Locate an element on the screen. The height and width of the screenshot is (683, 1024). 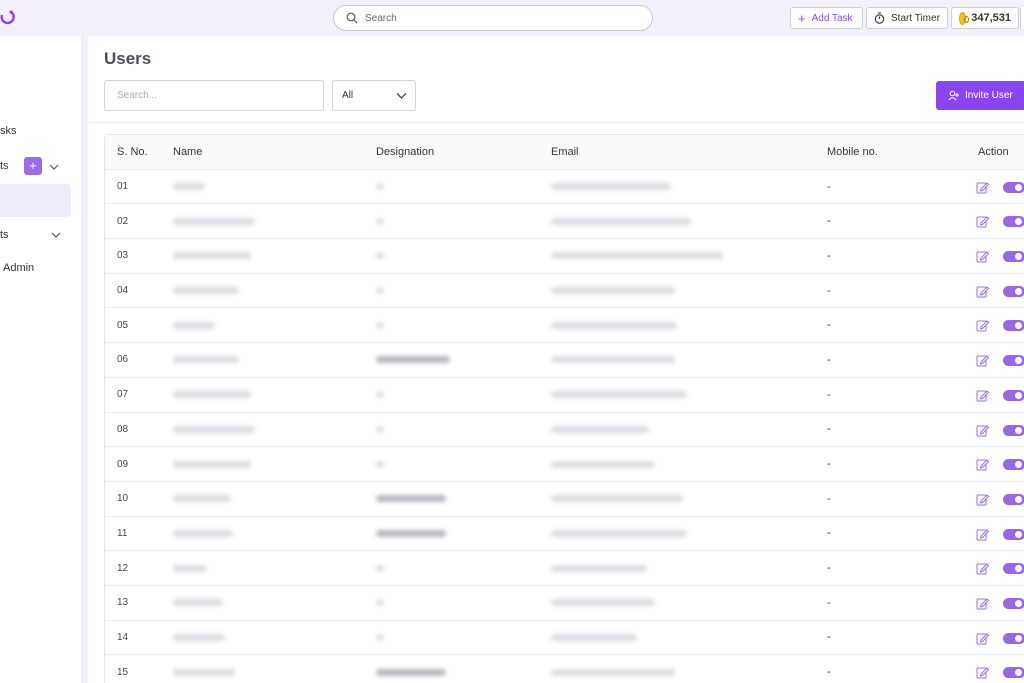
table-row: 10 - is located at coordinates (564, 499).